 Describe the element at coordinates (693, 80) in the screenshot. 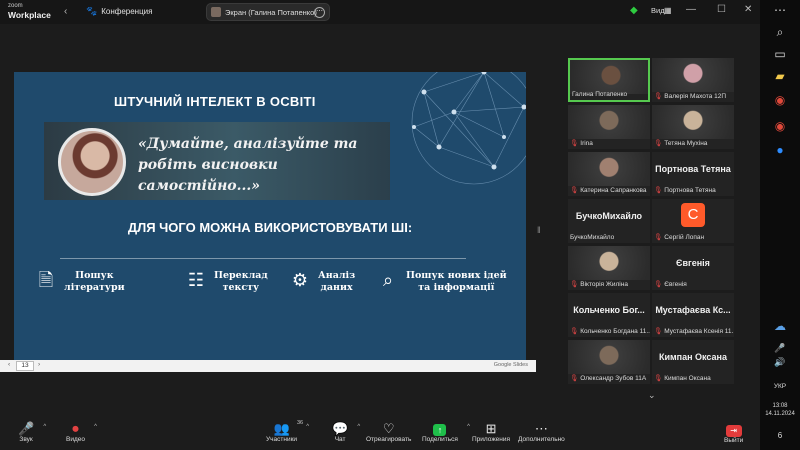

I see `participant-tile: 🎙 Валерія Махота 12П` at that location.